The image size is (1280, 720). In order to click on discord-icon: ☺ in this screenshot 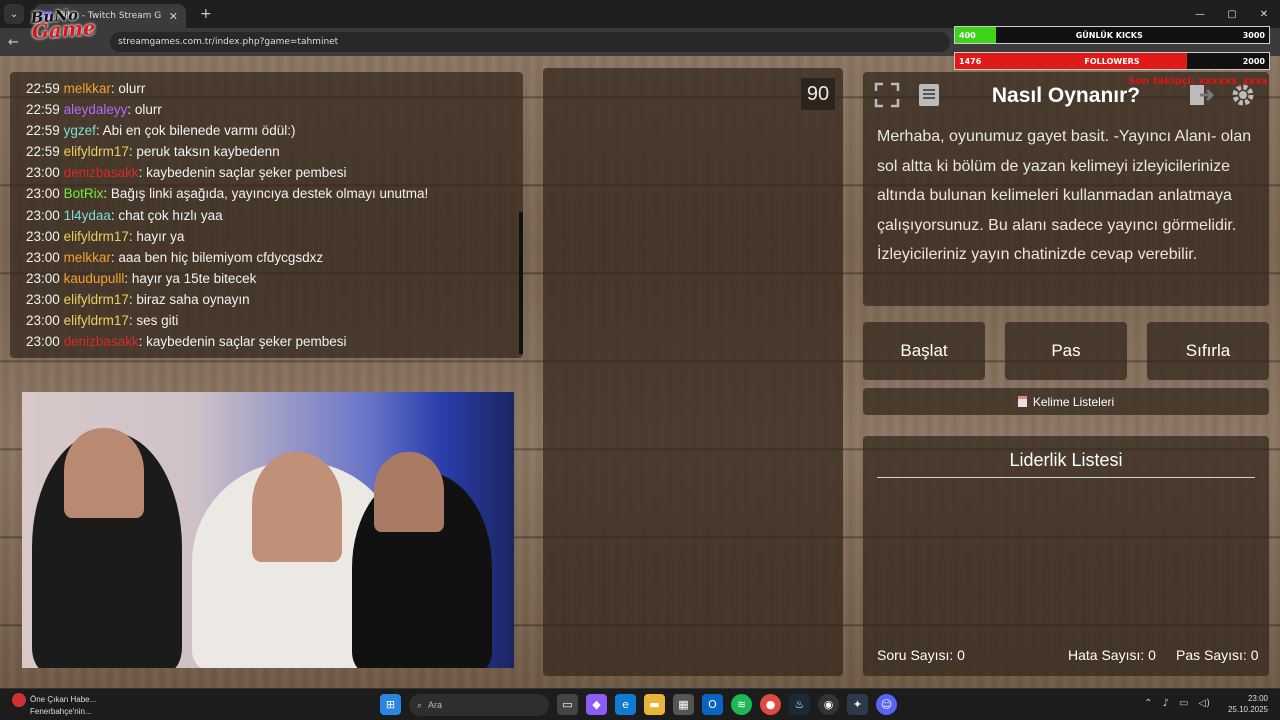, I will do `click(886, 704)`.